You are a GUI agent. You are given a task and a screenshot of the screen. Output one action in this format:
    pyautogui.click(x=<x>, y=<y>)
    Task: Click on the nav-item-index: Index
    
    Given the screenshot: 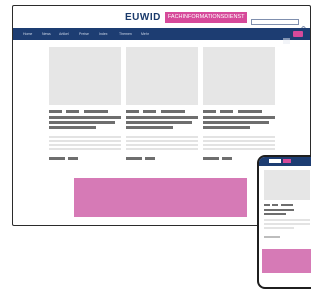 What is the action you would take?
    pyautogui.click(x=103, y=34)
    